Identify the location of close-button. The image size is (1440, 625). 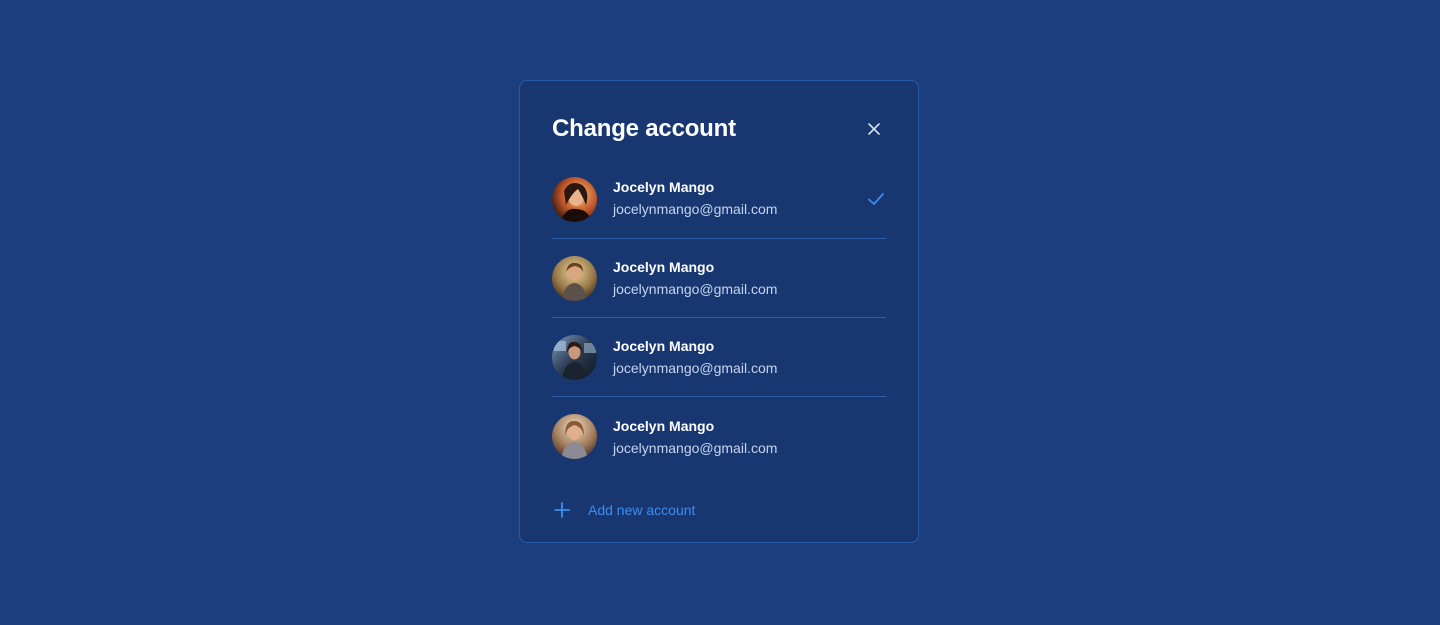
(874, 129).